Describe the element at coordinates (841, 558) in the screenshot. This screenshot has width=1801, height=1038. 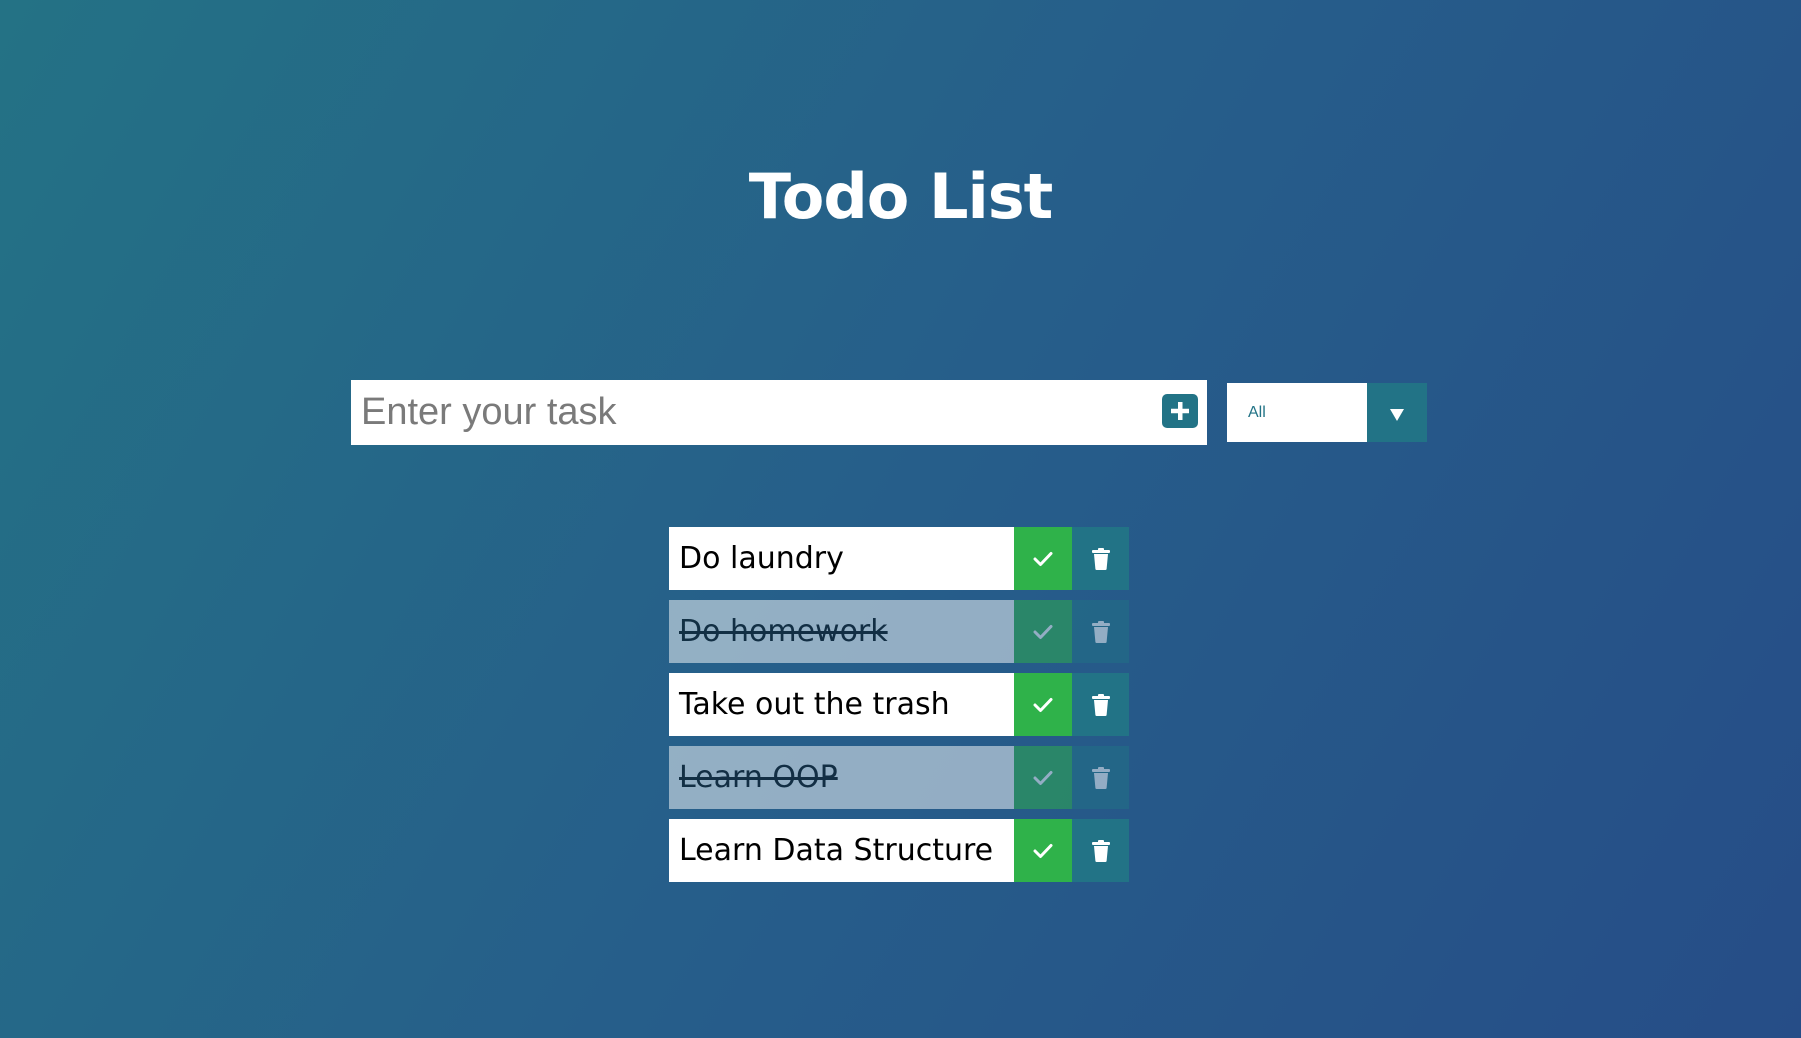
I see `todo-text: Do laundry` at that location.